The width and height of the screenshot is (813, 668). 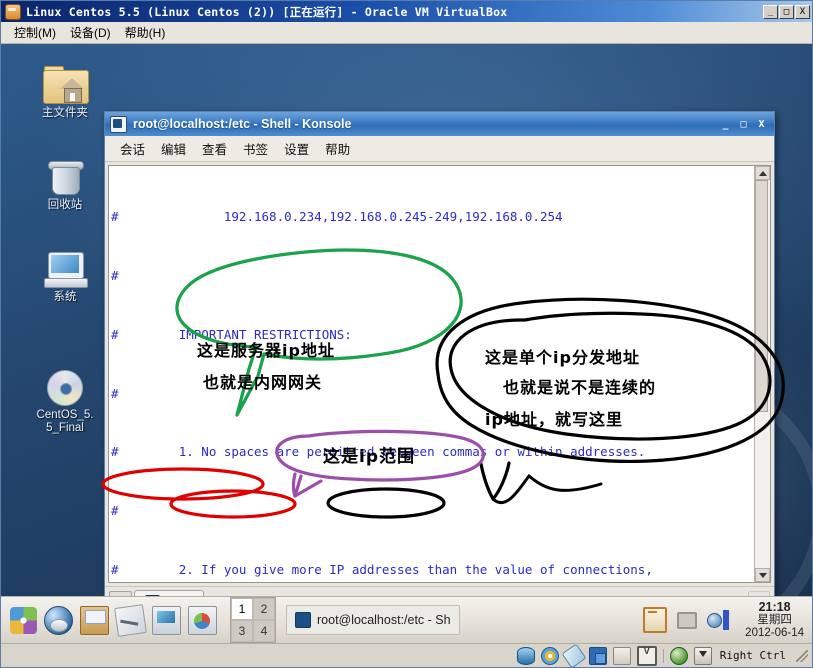 I want to click on chart-icon, so click(x=202, y=620).